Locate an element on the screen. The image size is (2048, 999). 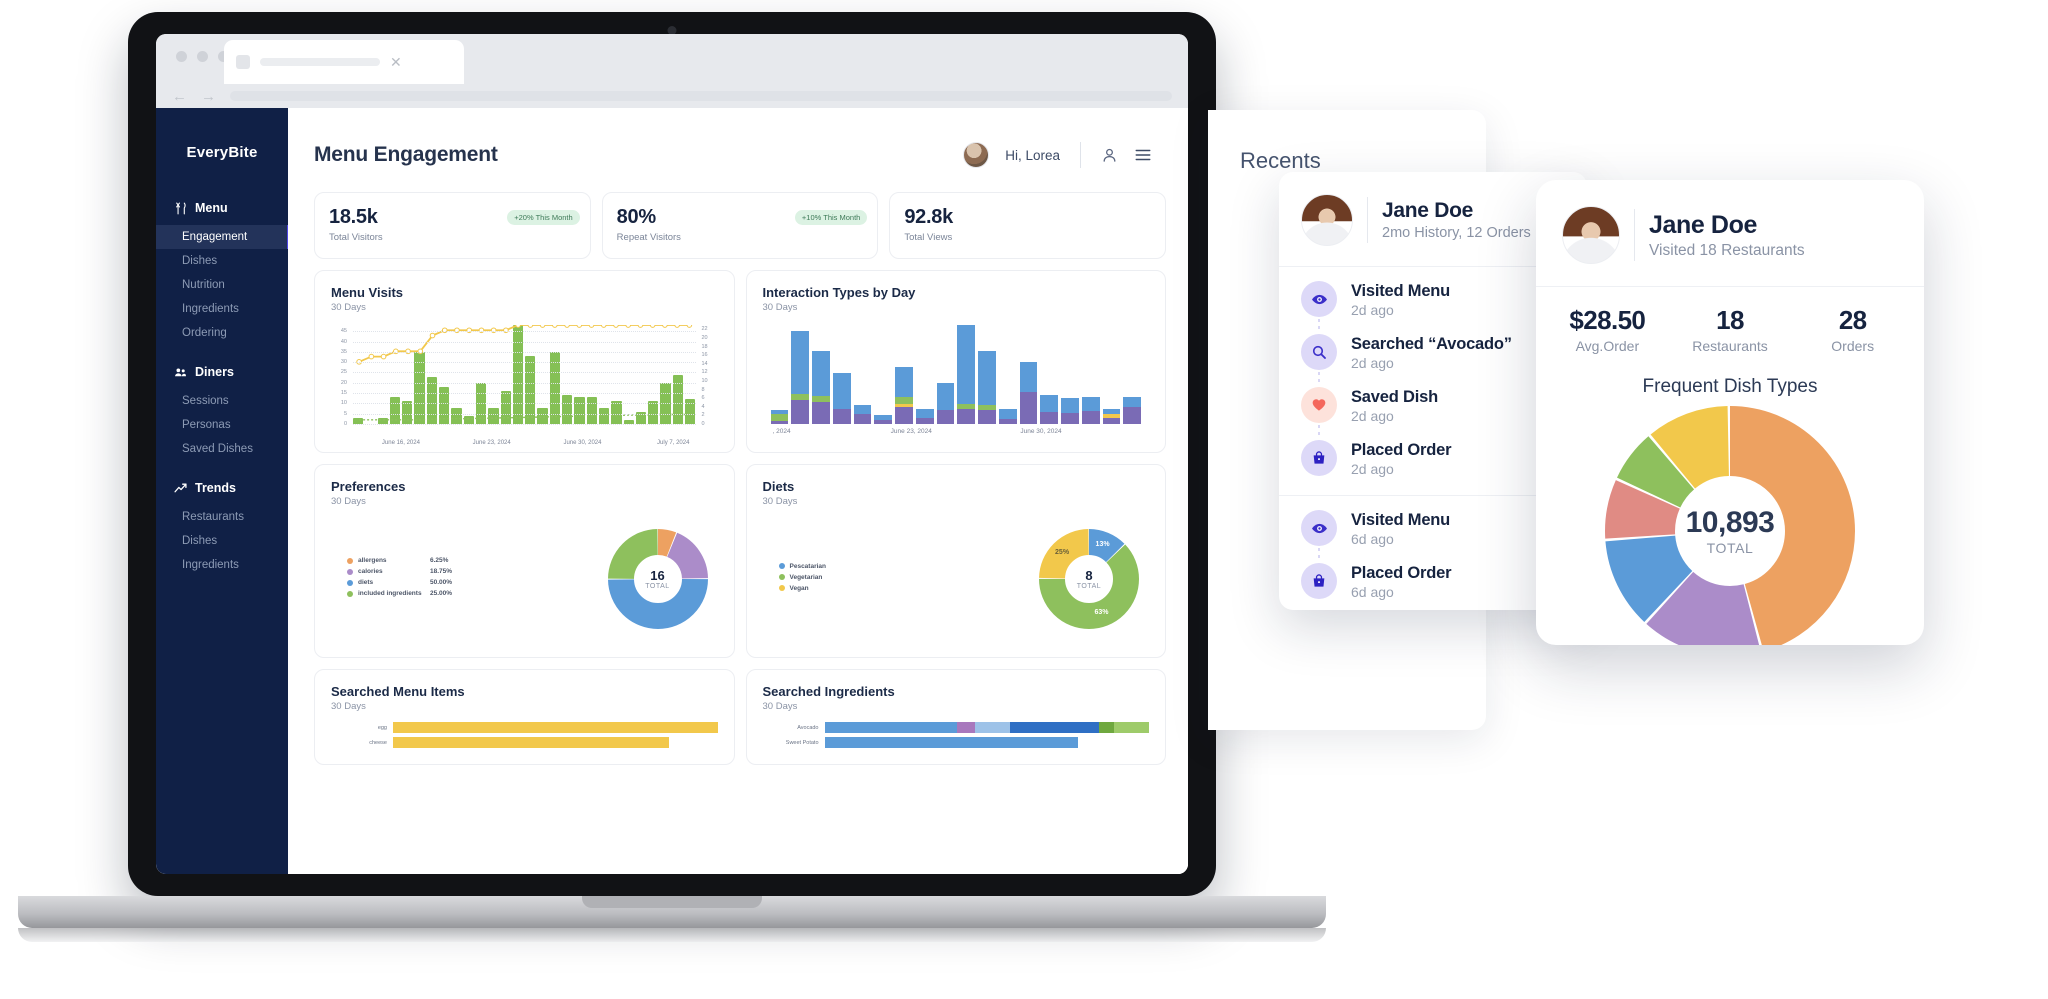
people-icon is located at coordinates (180, 371).